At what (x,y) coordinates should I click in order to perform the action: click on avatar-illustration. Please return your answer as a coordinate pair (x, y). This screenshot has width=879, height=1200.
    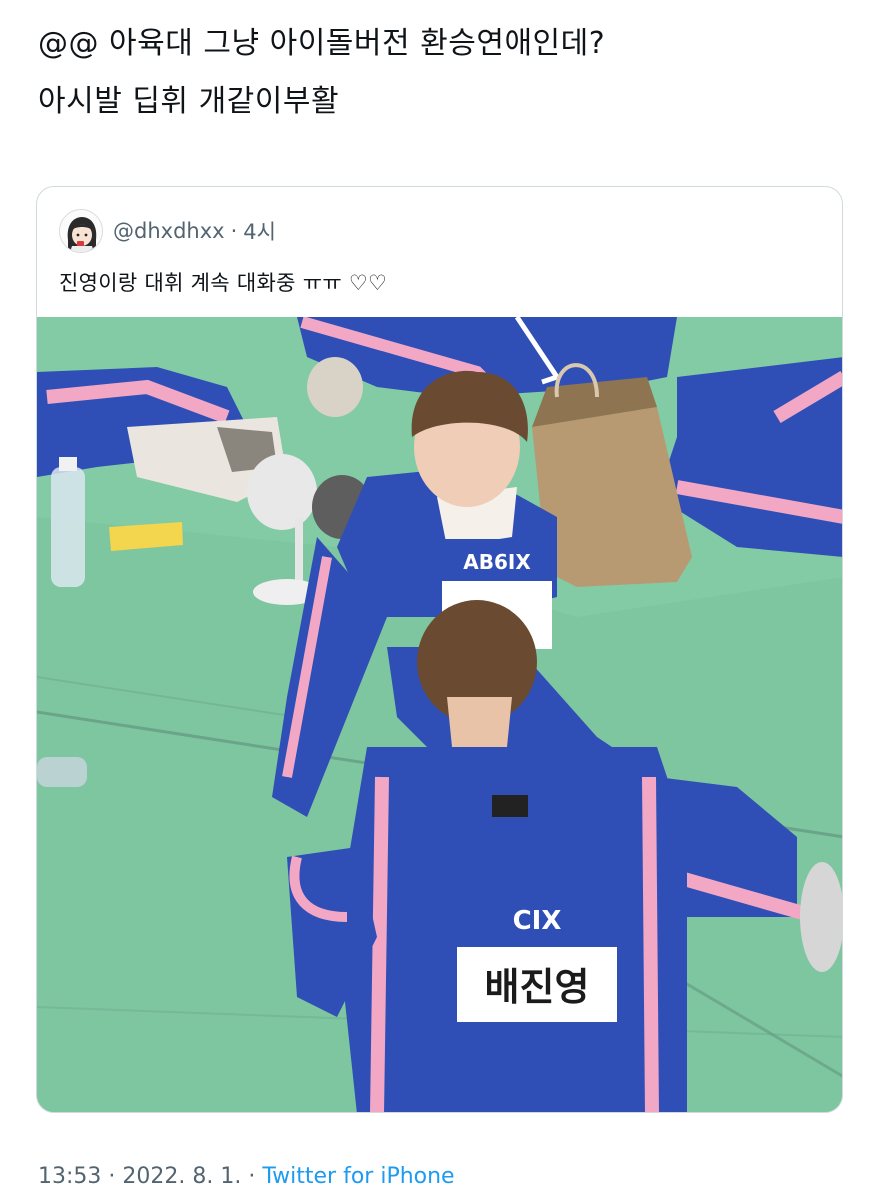
    Looking at the image, I should click on (81, 231).